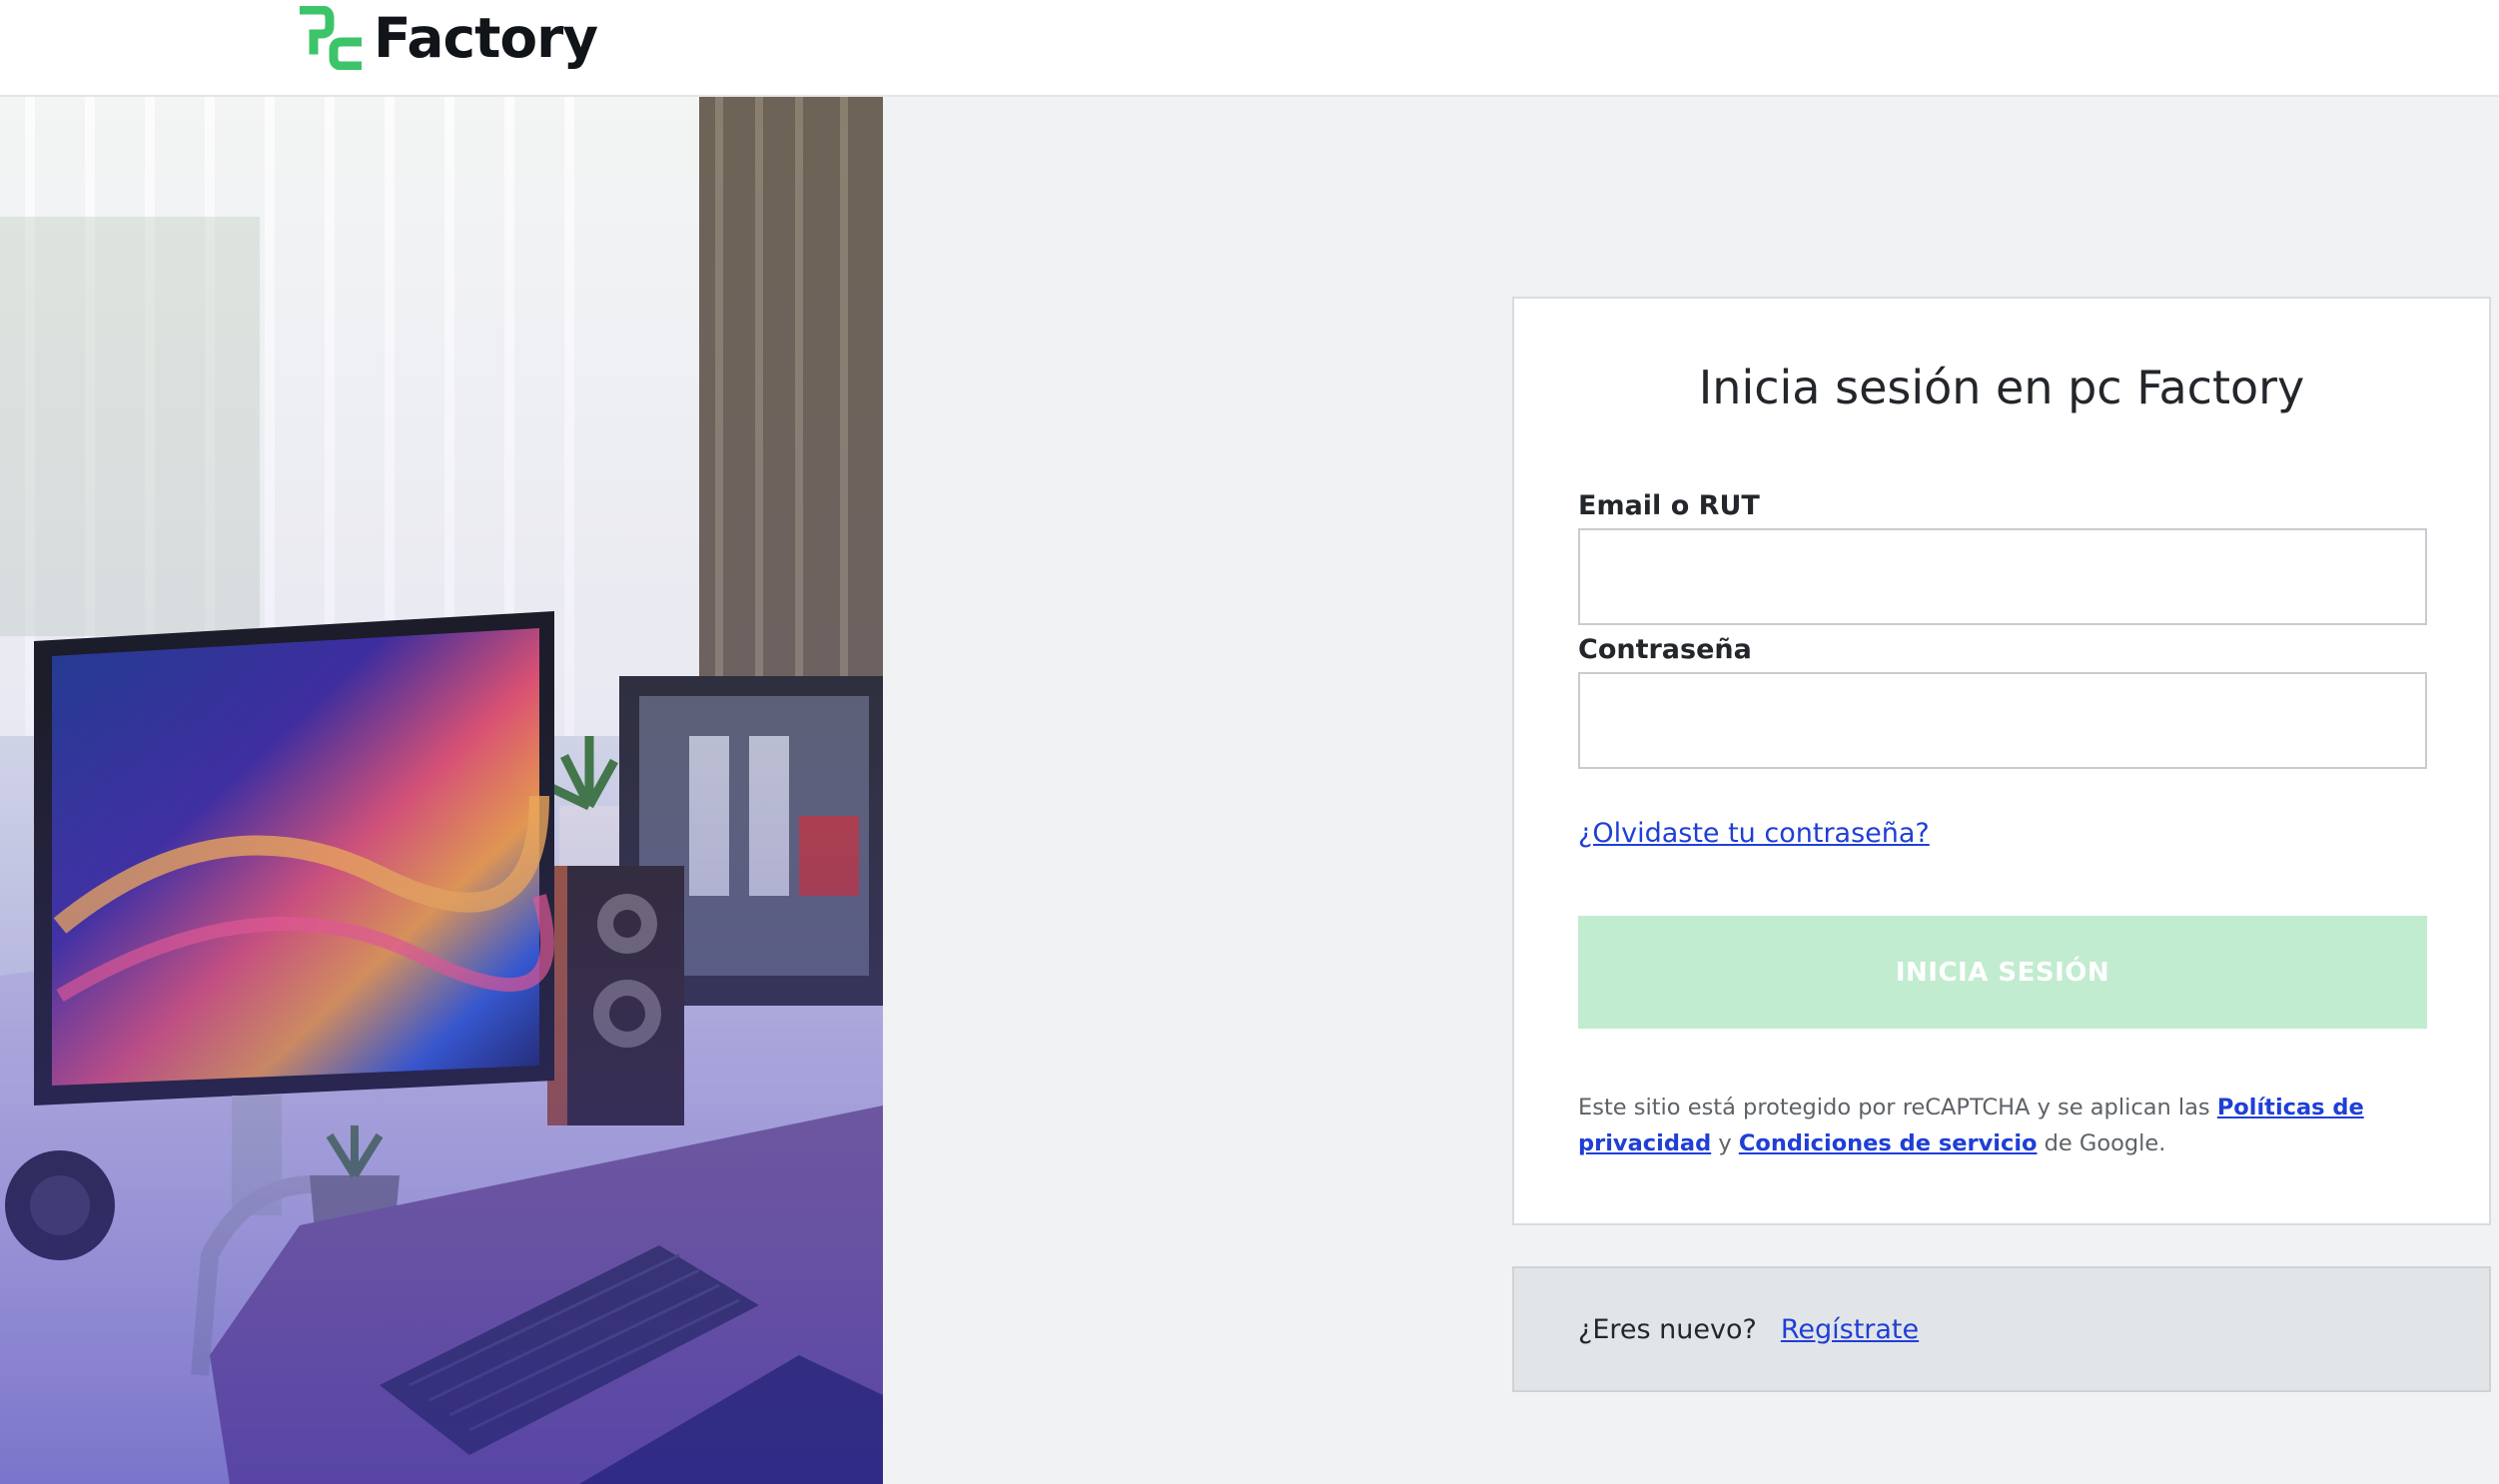 This screenshot has height=1484, width=2499. I want to click on pc-logo-mark-icon, so click(331, 38).